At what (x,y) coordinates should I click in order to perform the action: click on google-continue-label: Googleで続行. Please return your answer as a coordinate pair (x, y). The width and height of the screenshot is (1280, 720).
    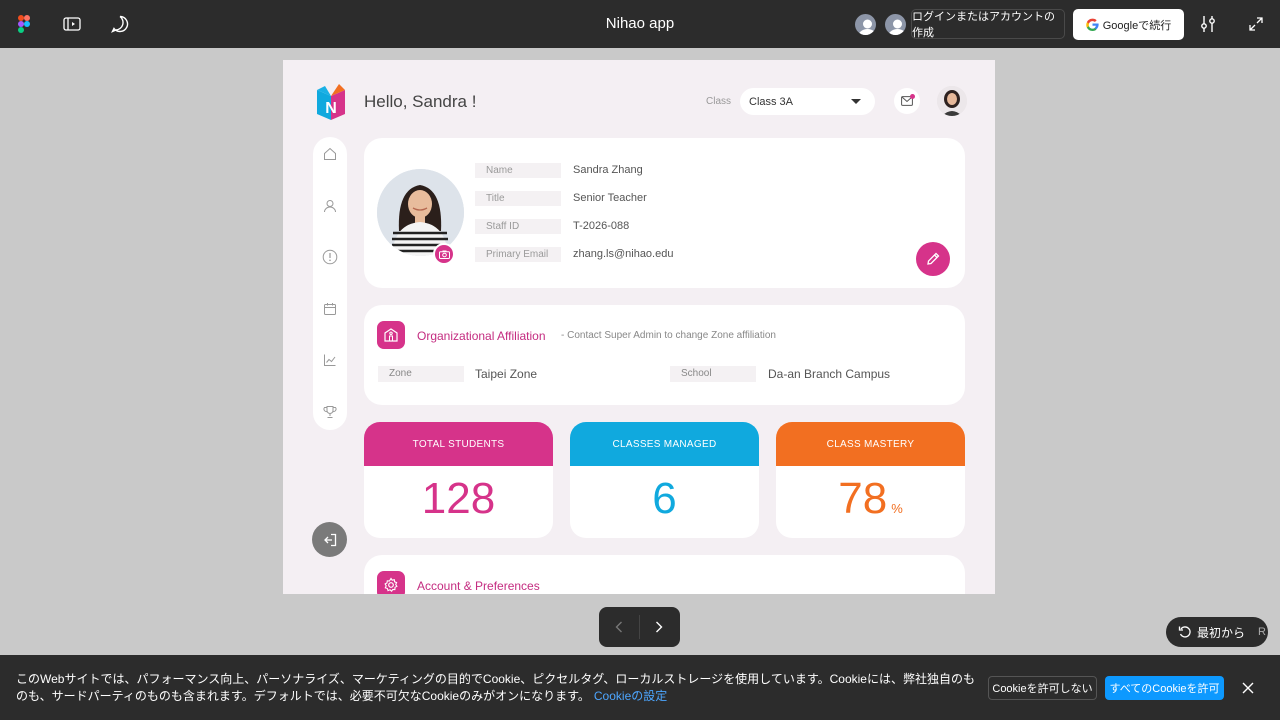
    Looking at the image, I should click on (1137, 25).